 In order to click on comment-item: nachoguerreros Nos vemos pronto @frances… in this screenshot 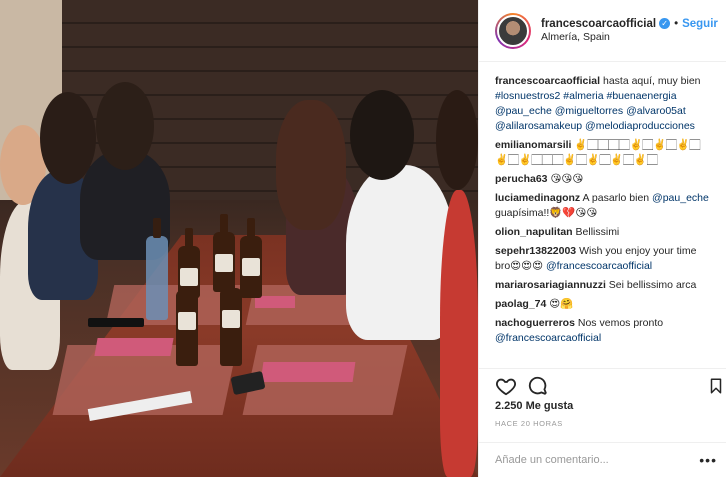, I will do `click(603, 331)`.